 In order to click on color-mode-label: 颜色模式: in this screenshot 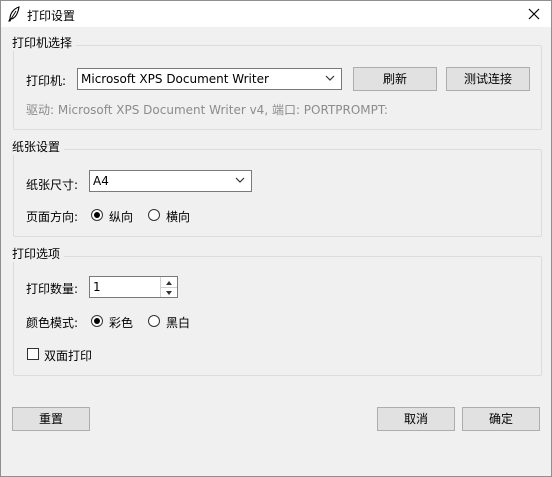, I will do `click(52, 323)`.